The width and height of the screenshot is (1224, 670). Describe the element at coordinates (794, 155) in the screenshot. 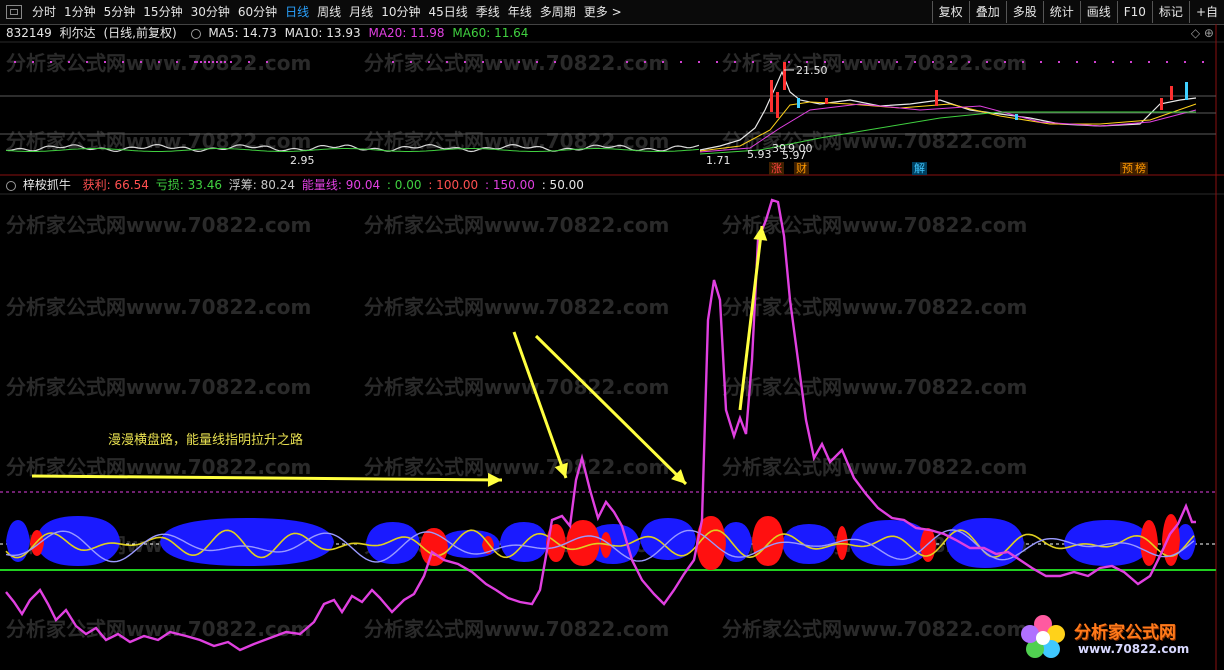

I see `mark-label: 5.97` at that location.